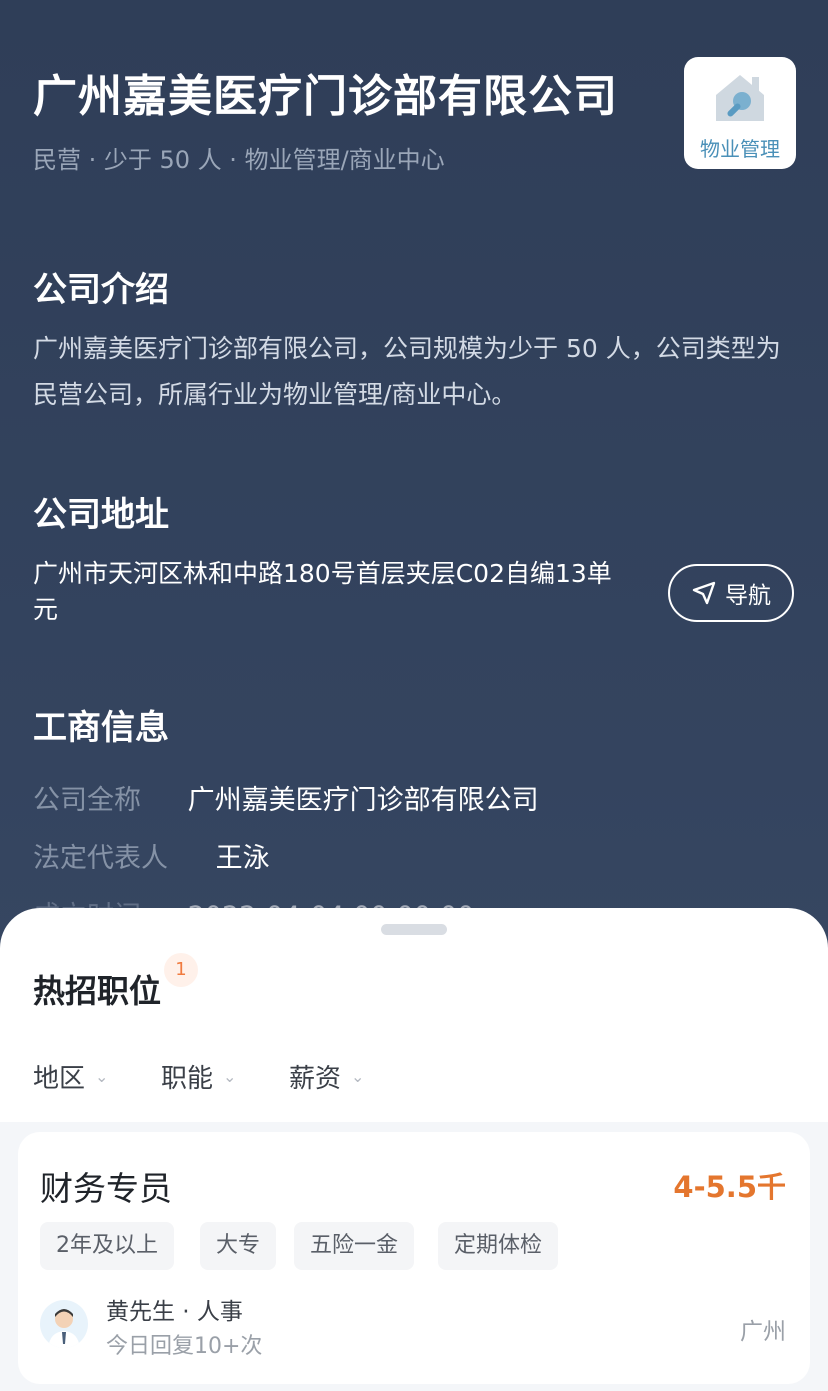  I want to click on navigation-arrow-icon, so click(704, 593).